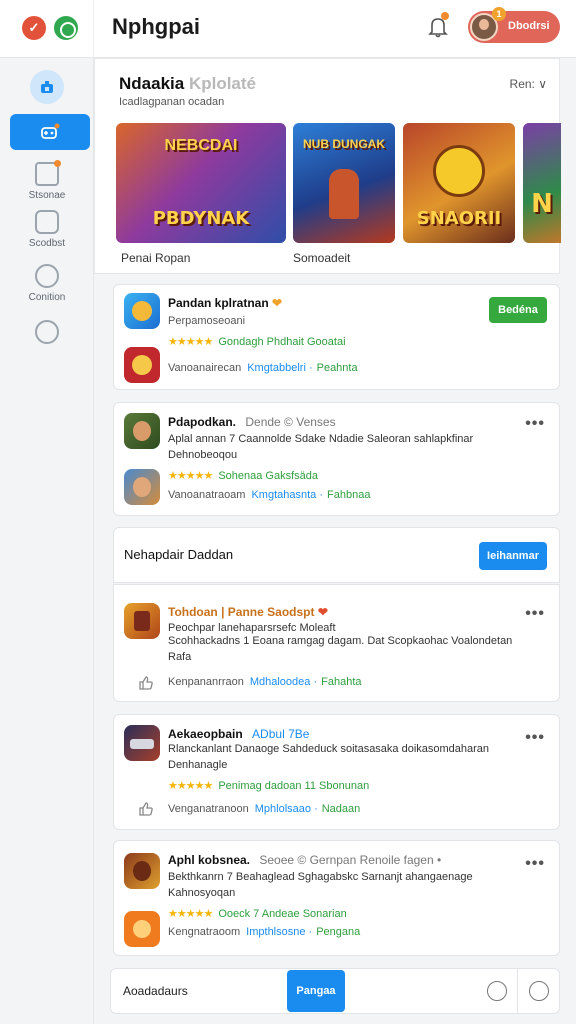 The image size is (576, 1024). I want to click on meta-link: Kmgtabbelri ·, so click(279, 368).